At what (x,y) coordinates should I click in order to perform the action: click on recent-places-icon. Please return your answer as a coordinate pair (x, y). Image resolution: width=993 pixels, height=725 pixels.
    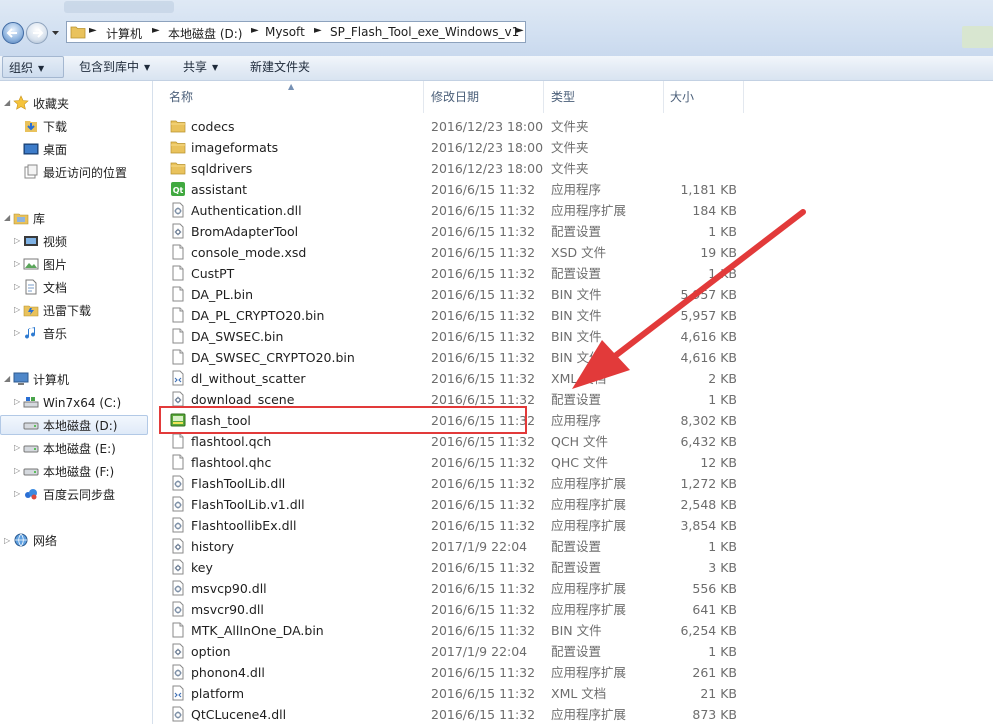
    Looking at the image, I should click on (31, 171).